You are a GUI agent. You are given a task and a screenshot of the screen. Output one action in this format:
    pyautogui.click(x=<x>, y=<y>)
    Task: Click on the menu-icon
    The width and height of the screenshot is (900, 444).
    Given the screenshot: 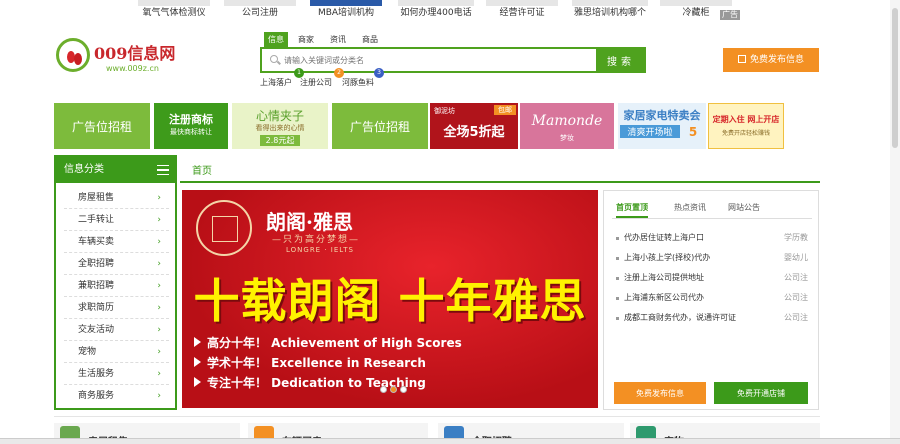 What is the action you would take?
    pyautogui.click(x=163, y=170)
    